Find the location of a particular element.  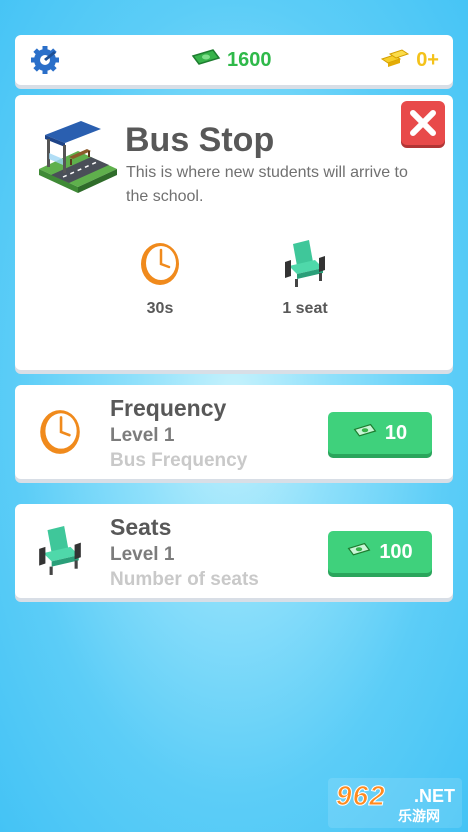

upgrade-title: Frequency is located at coordinates (168, 408).